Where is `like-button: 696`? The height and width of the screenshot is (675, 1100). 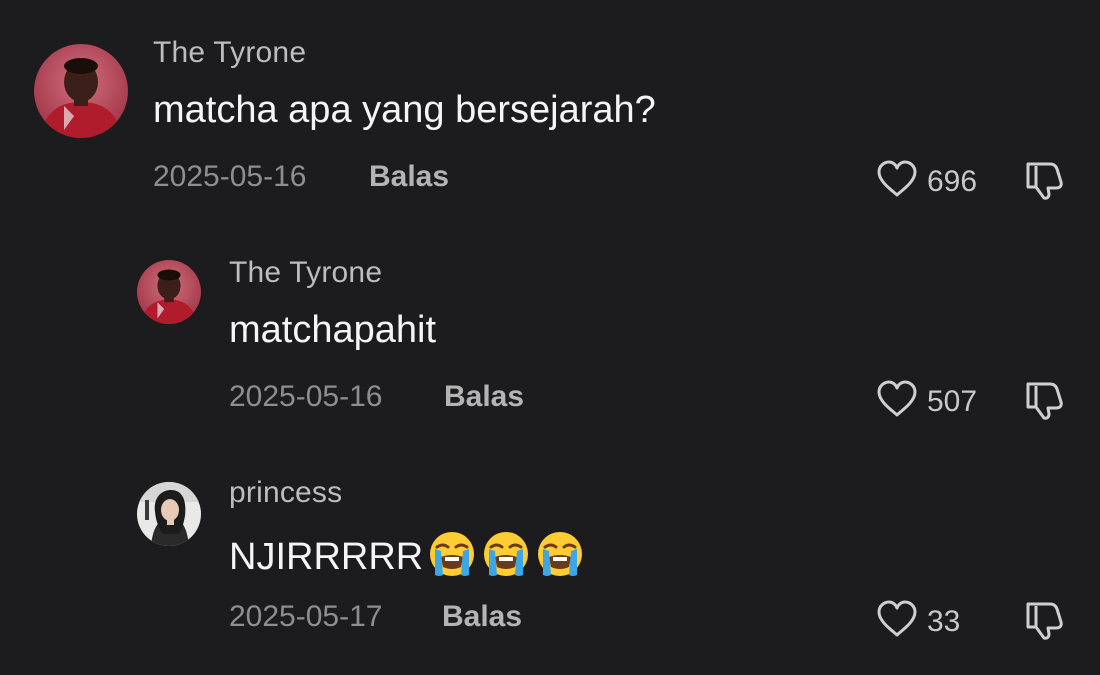
like-button: 696 is located at coordinates (926, 181).